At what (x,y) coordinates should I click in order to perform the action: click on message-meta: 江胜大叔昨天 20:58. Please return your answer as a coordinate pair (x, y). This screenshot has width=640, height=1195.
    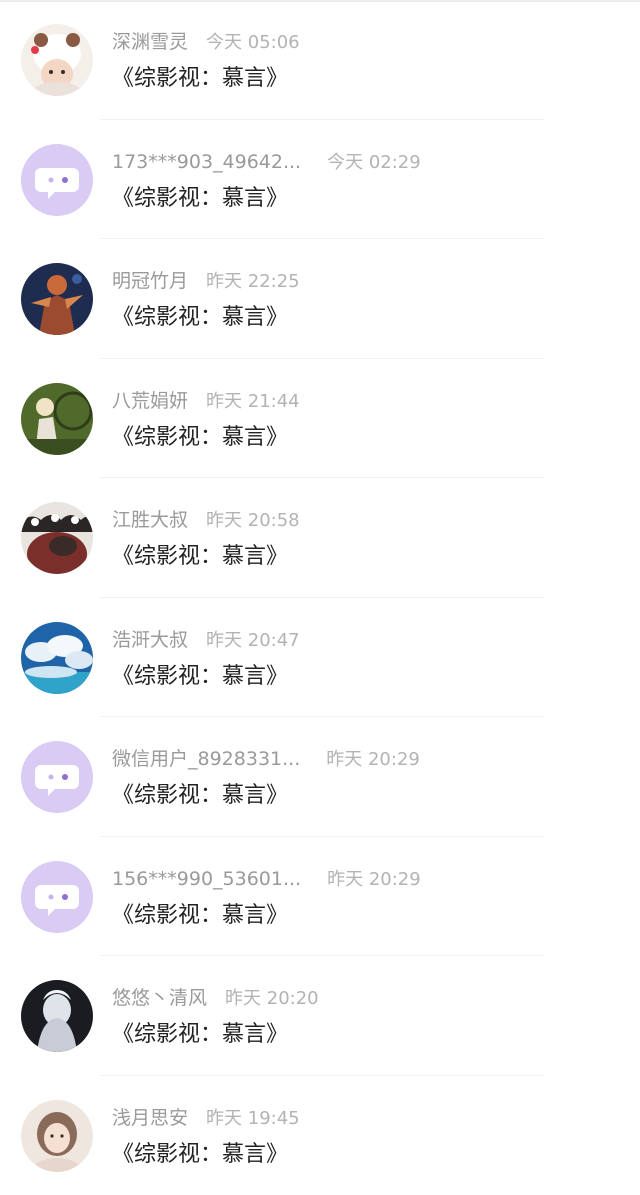
    Looking at the image, I should click on (206, 520).